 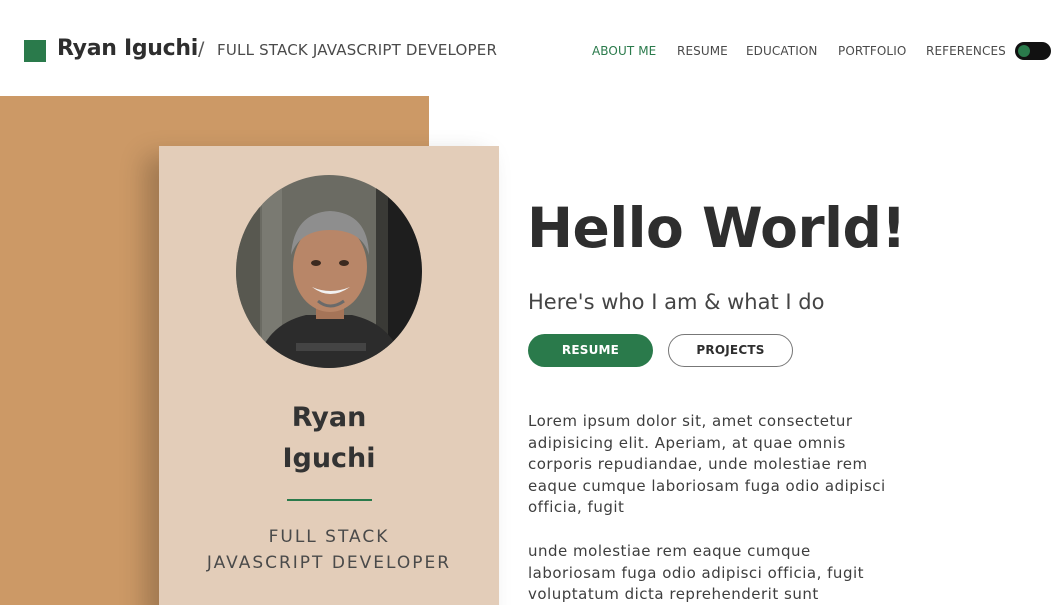 I want to click on card-role-line-2: JAVASCRIPT DEVELOPER, so click(x=329, y=563).